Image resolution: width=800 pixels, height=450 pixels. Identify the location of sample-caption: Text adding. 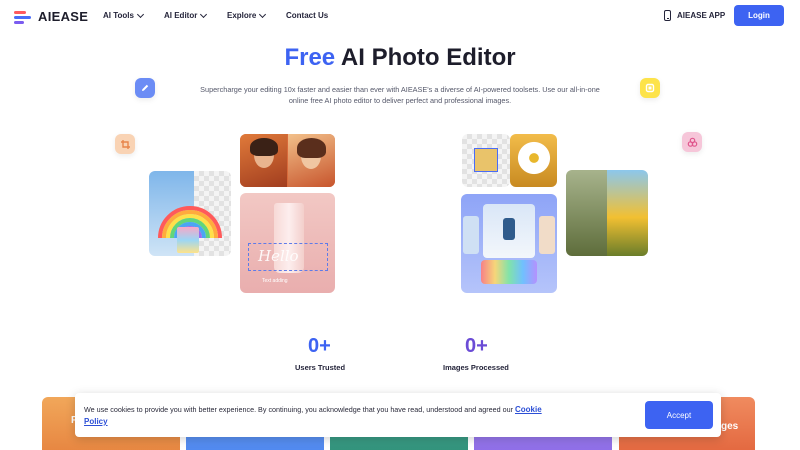
(275, 281).